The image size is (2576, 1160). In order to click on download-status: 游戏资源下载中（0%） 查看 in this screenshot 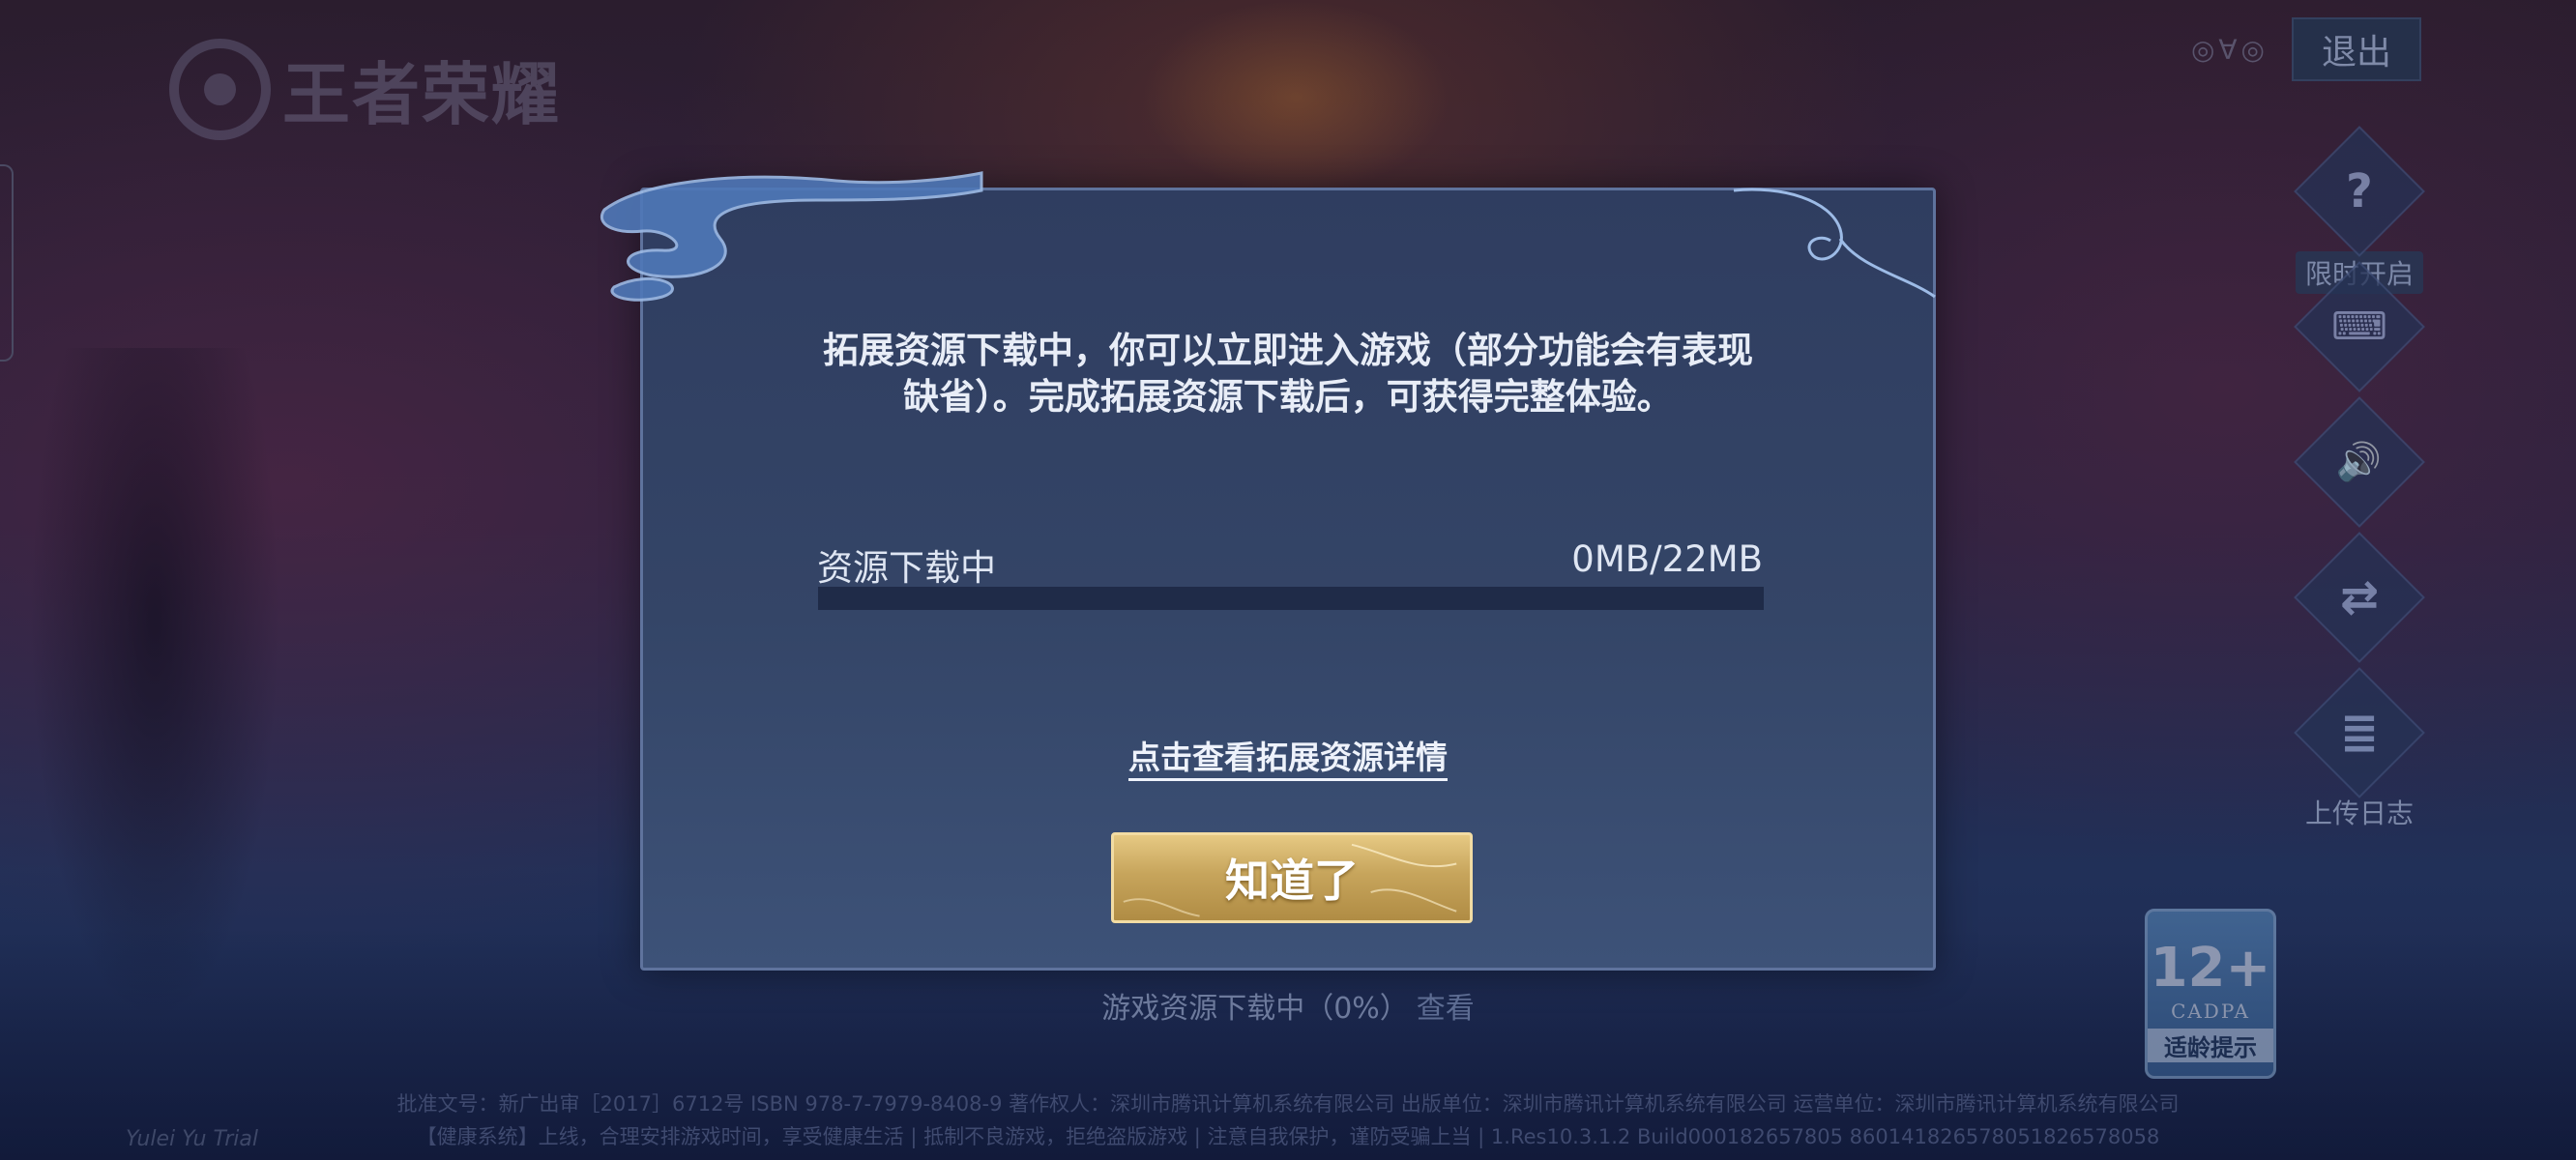, I will do `click(1288, 1005)`.